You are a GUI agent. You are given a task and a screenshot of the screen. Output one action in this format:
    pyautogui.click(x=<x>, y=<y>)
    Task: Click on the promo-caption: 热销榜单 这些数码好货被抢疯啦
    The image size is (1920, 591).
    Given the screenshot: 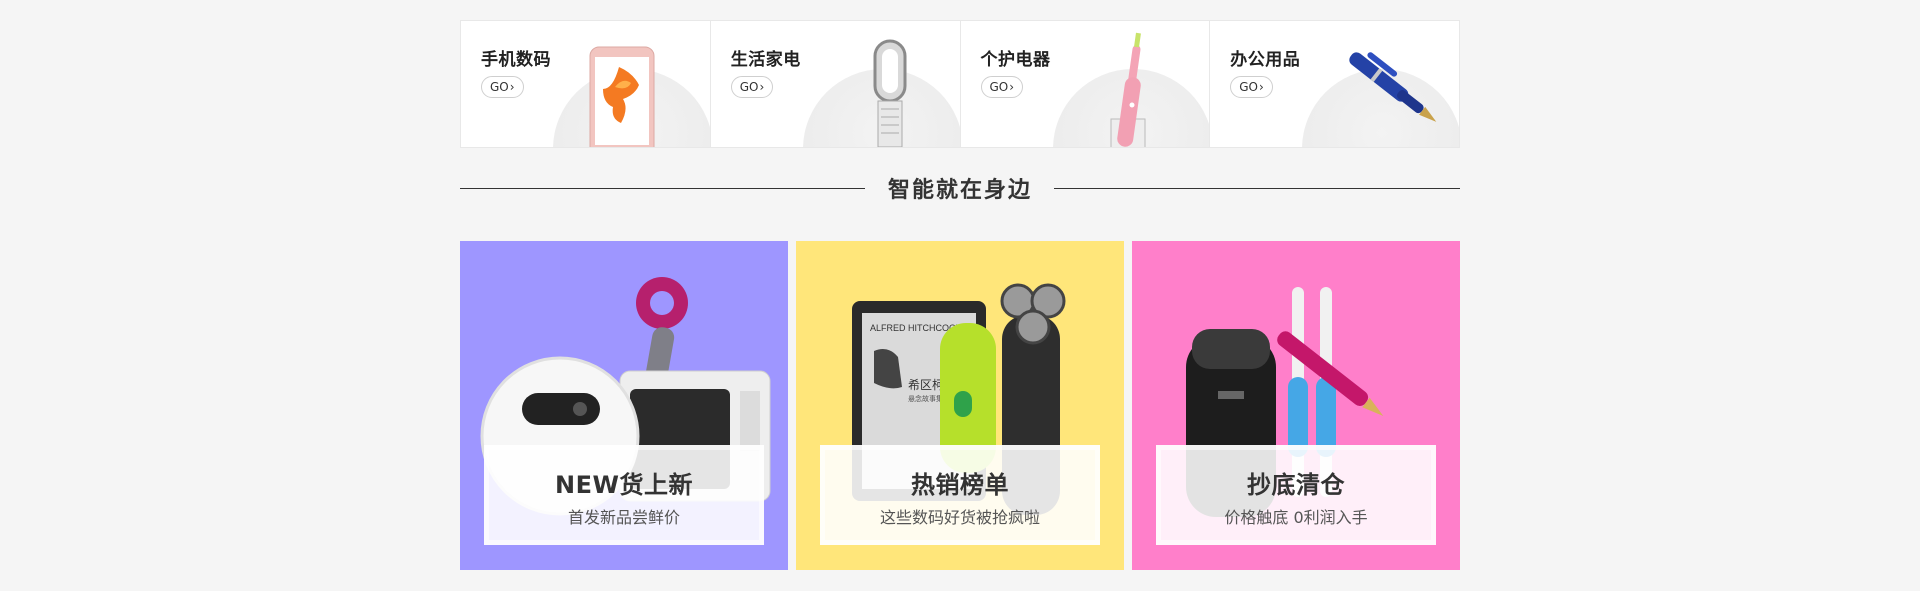 What is the action you would take?
    pyautogui.click(x=960, y=495)
    